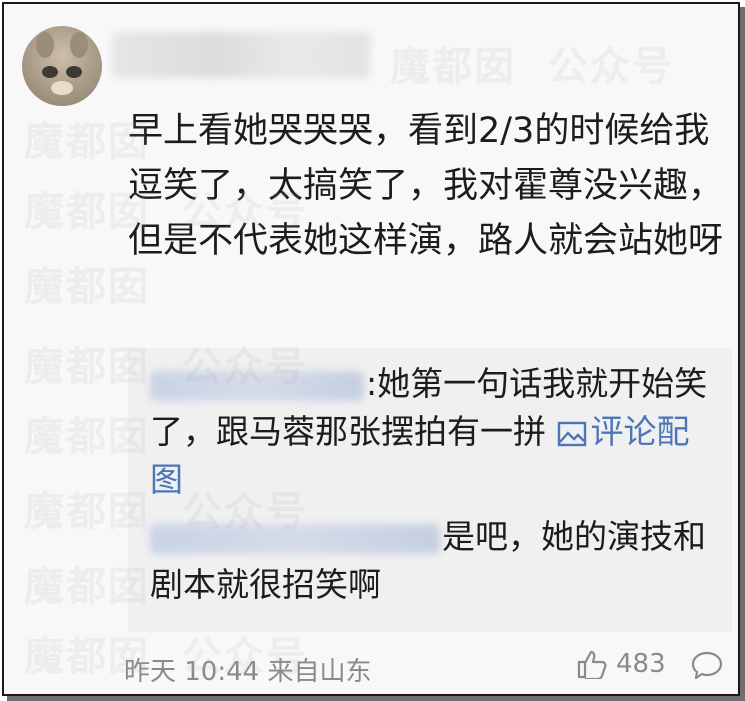 This screenshot has width=745, height=701. Describe the element at coordinates (430, 561) in the screenshot. I see `reply-item: 是吧，她的演技和剧本就很招笑啊` at that location.